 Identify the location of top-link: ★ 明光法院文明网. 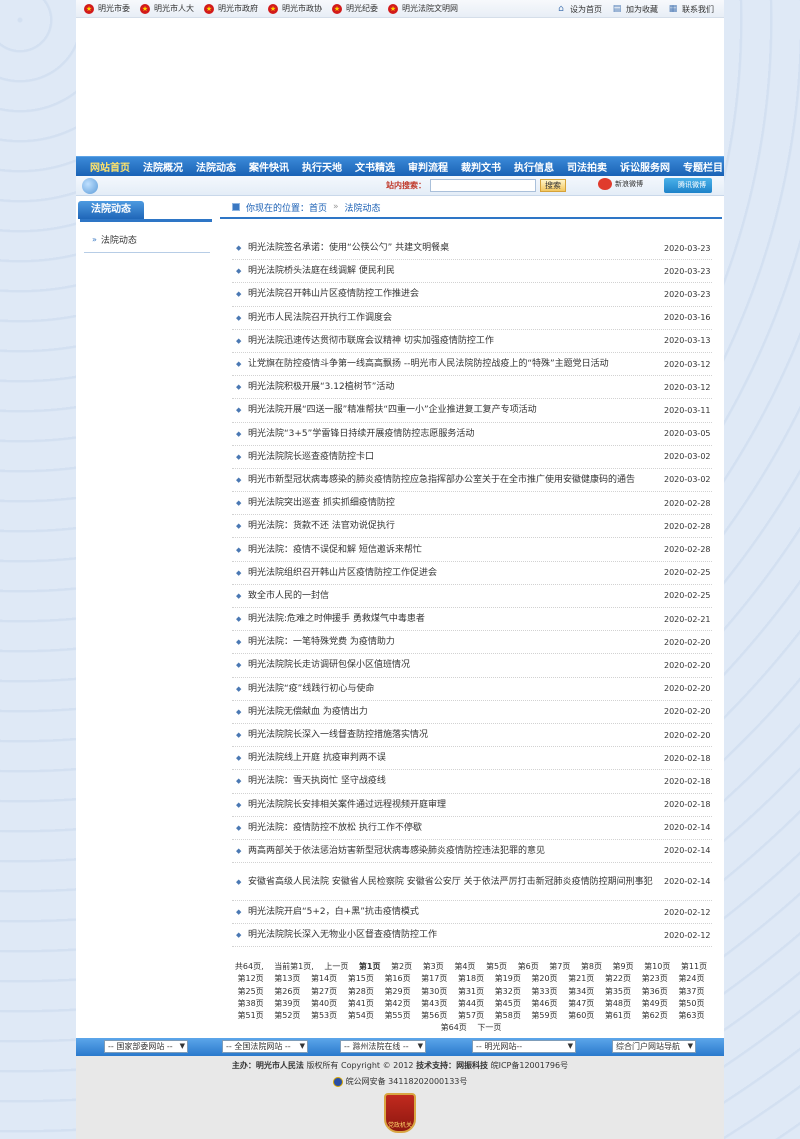
(423, 8).